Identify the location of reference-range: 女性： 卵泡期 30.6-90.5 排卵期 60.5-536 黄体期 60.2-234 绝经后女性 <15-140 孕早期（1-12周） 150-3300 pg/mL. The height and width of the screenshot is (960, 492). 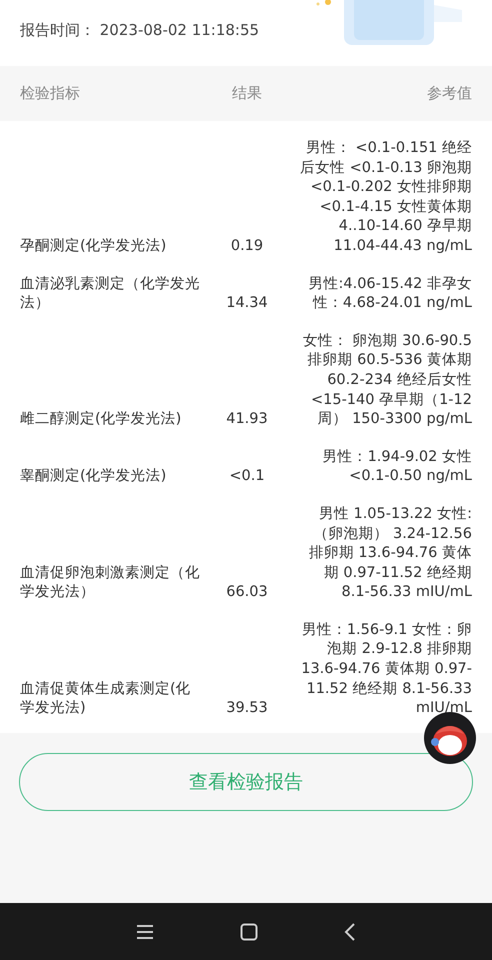
(387, 381).